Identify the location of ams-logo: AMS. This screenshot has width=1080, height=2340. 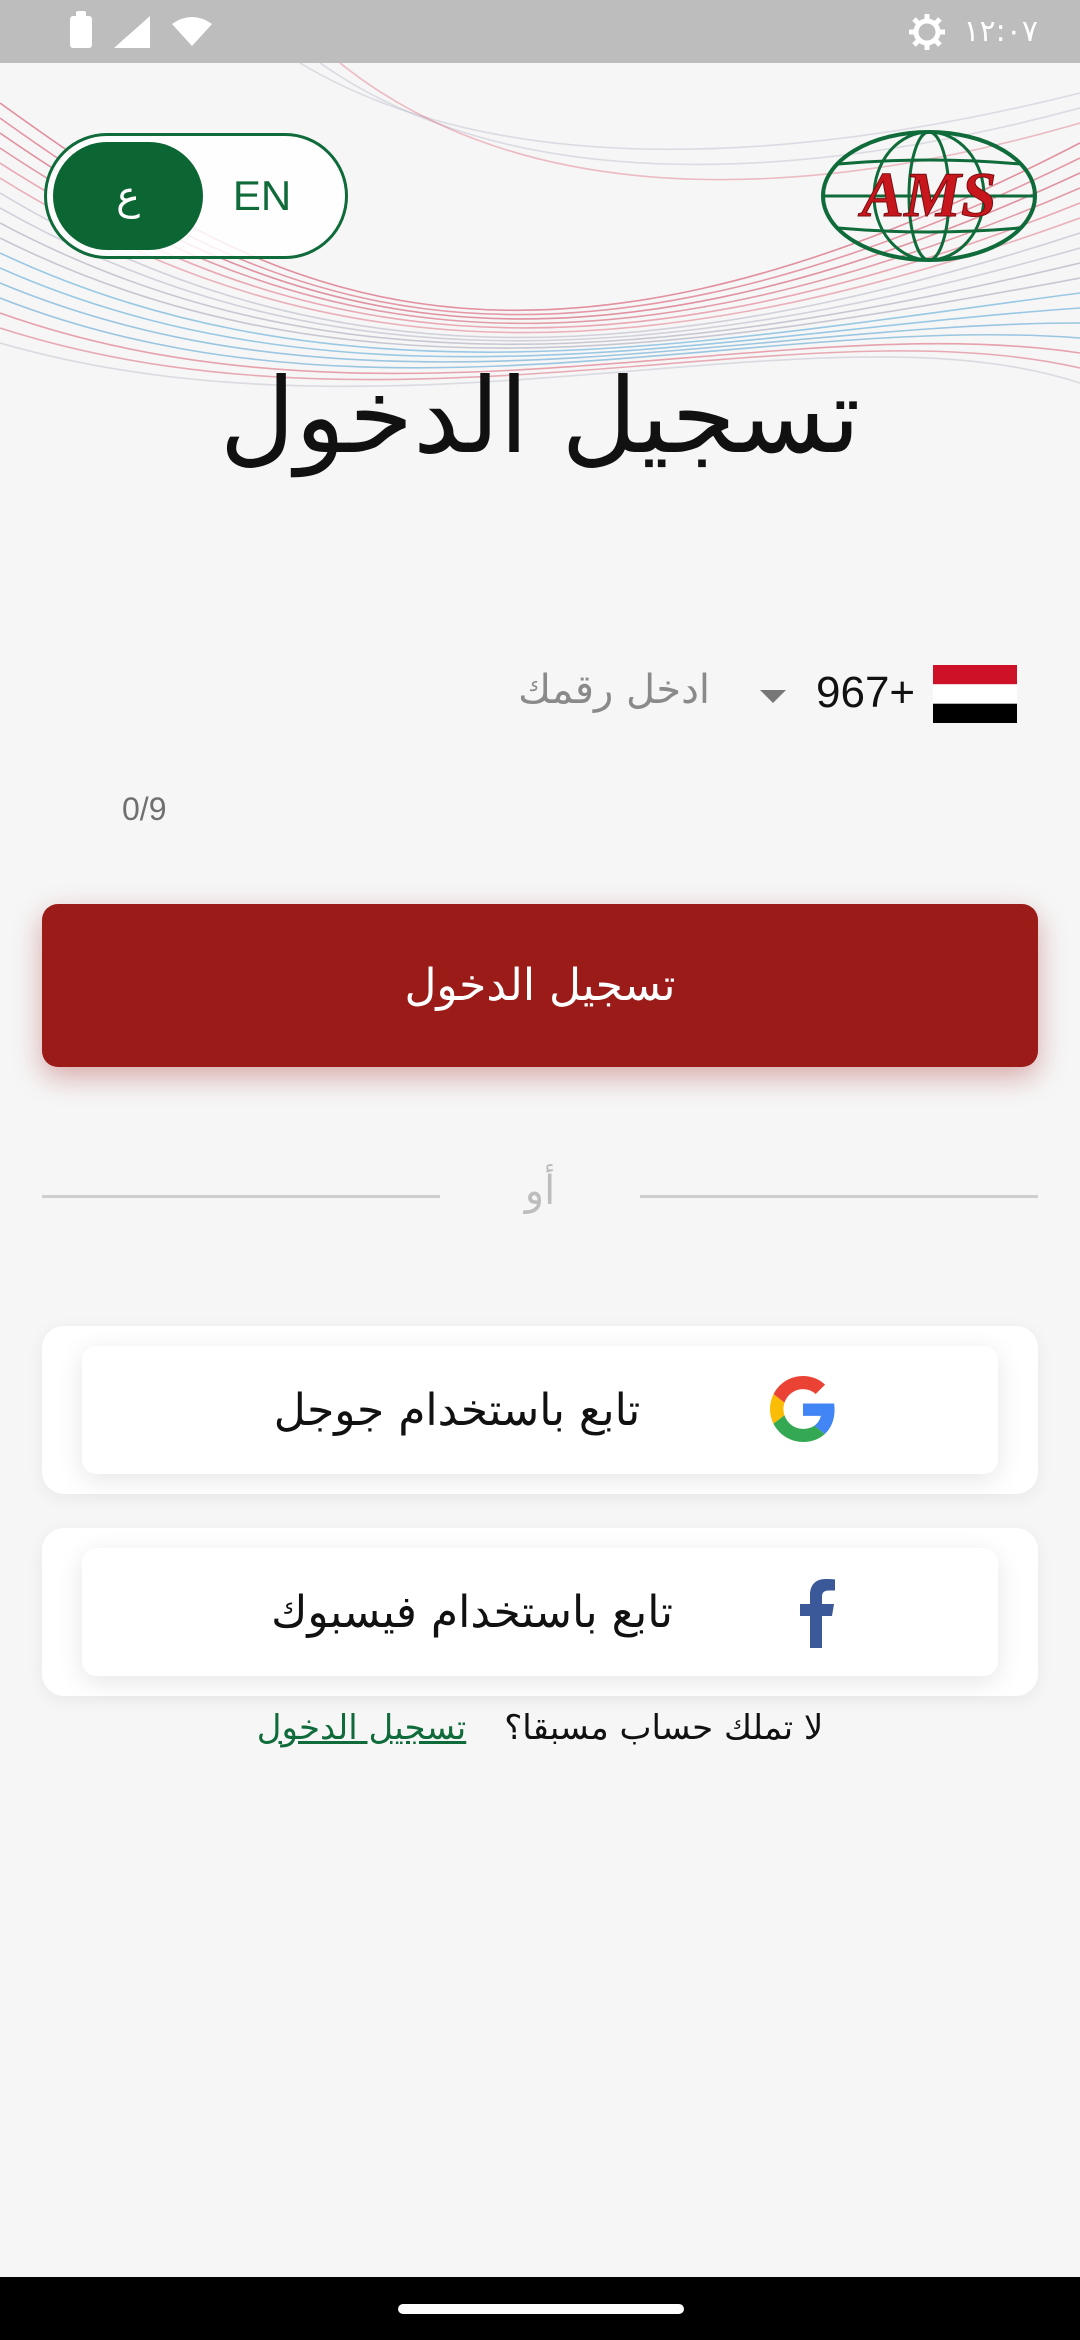
(929, 196).